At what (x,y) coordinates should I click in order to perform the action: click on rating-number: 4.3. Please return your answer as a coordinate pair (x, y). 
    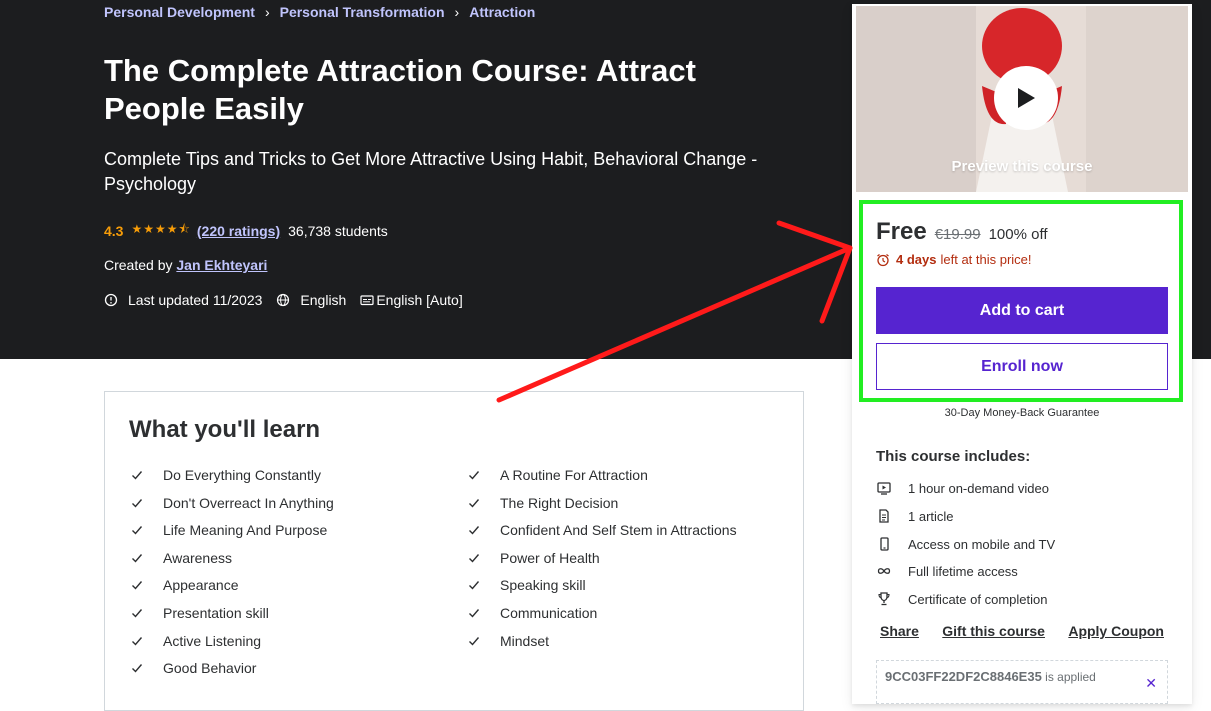
    Looking at the image, I should click on (114, 230).